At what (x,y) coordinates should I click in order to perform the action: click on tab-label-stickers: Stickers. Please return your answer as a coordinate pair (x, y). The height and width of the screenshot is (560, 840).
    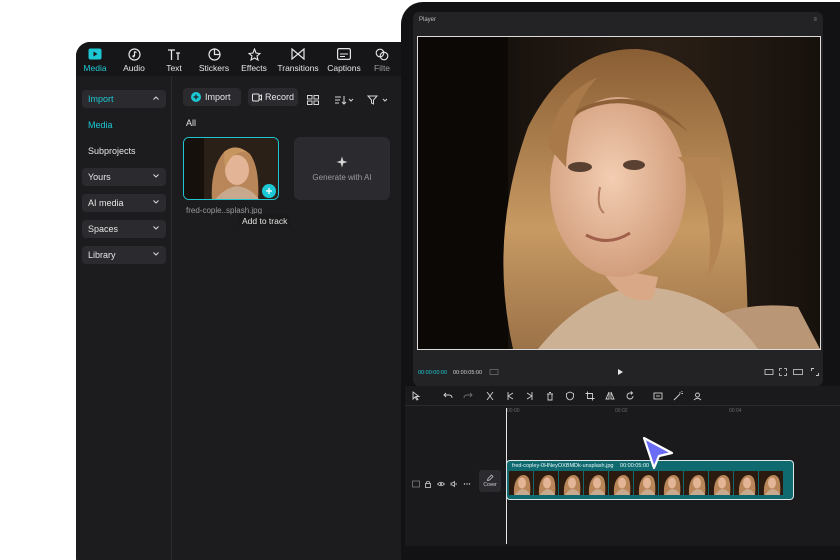
    Looking at the image, I should click on (214, 68).